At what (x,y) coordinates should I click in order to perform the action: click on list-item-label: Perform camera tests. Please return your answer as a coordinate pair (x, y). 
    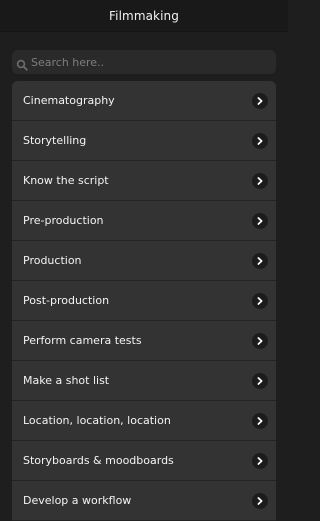
    Looking at the image, I should click on (82, 340).